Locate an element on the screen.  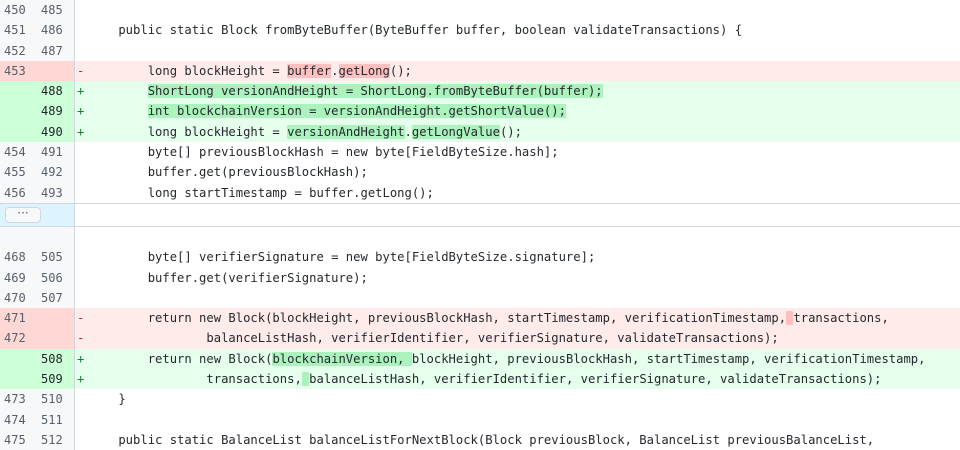
new-line-number: 507 is located at coordinates (56, 298).